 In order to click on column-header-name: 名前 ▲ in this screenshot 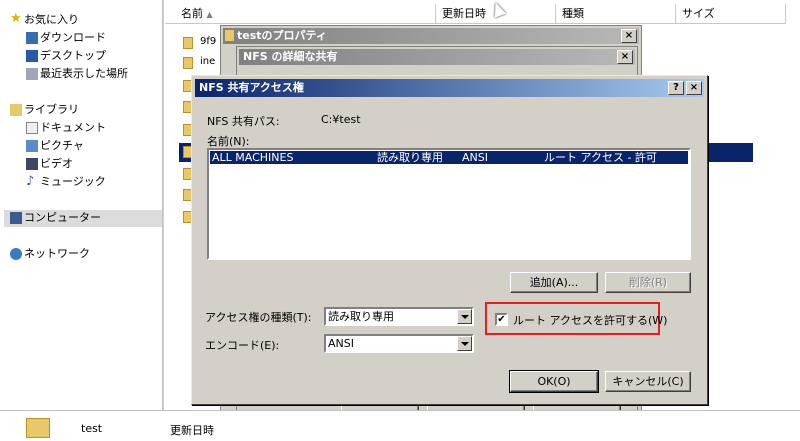, I will do `click(300, 14)`.